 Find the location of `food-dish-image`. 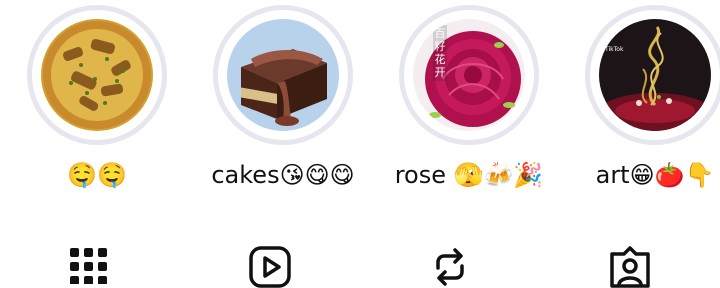

food-dish-image is located at coordinates (97, 75).